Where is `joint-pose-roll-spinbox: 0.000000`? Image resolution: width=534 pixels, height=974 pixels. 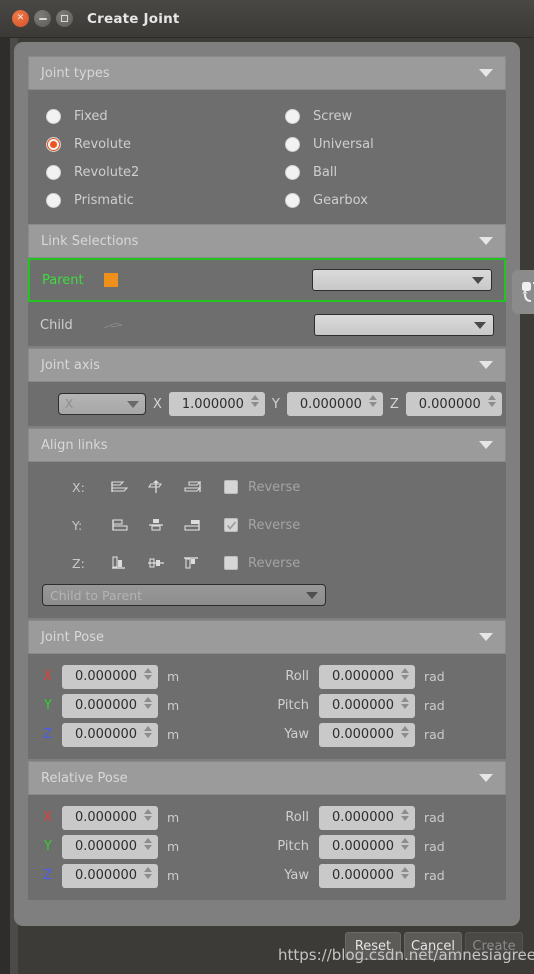 joint-pose-roll-spinbox: 0.000000 is located at coordinates (367, 676).